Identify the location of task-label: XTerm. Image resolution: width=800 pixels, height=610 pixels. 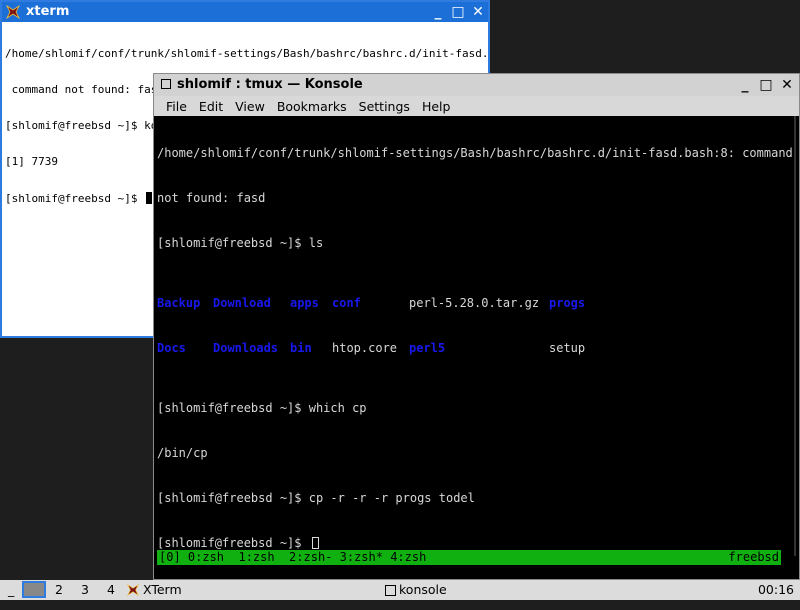
(162, 589).